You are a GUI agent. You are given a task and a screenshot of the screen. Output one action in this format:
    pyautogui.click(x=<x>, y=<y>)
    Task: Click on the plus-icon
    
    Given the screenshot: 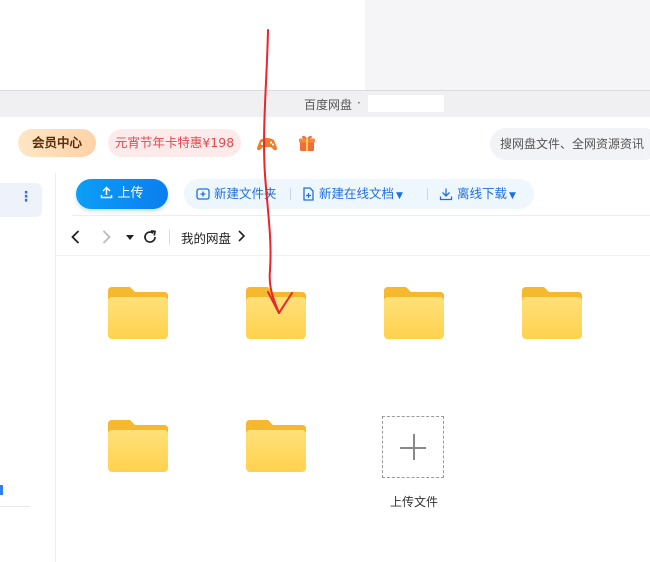 What is the action you would take?
    pyautogui.click(x=414, y=447)
    